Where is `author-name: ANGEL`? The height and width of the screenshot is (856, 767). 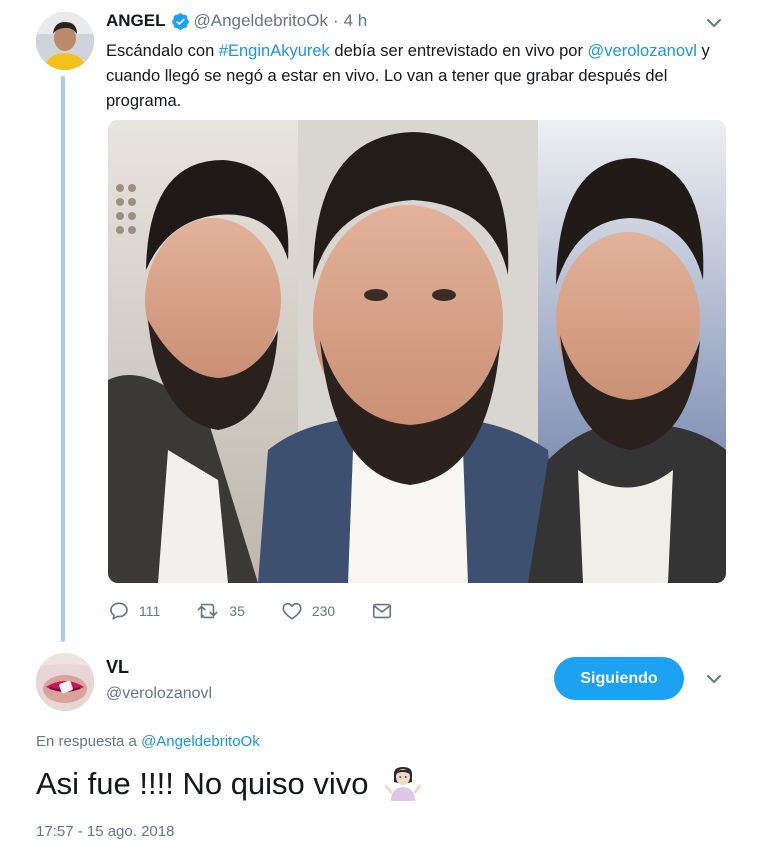
author-name: ANGEL is located at coordinates (136, 21).